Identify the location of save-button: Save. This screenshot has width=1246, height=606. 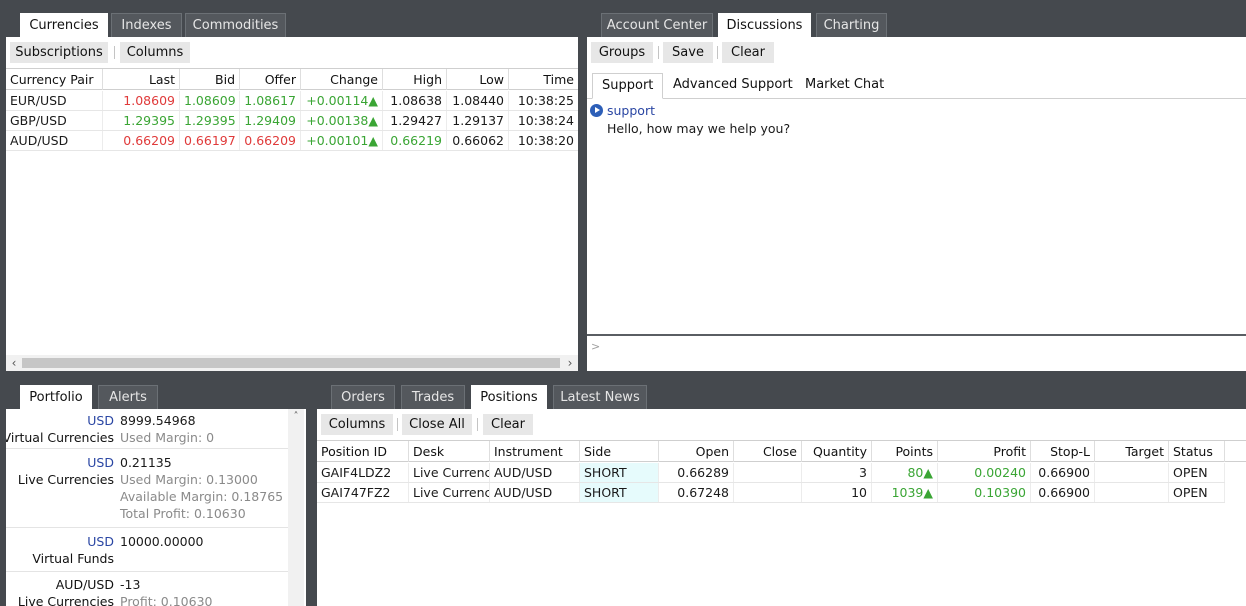
(688, 52).